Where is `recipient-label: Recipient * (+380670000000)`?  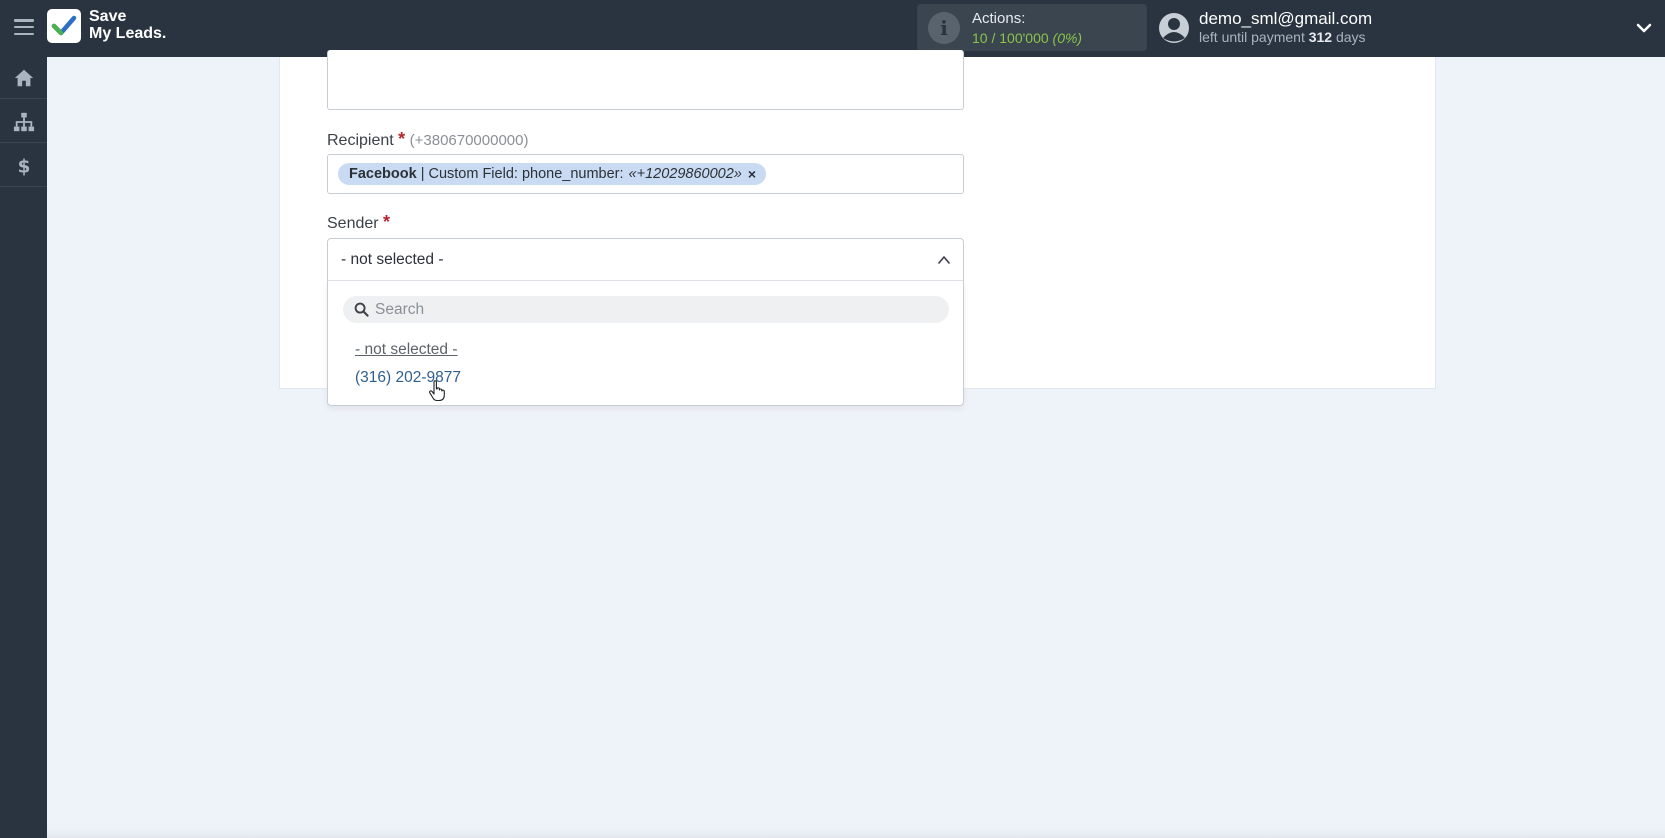 recipient-label: Recipient * (+380670000000) is located at coordinates (427, 139).